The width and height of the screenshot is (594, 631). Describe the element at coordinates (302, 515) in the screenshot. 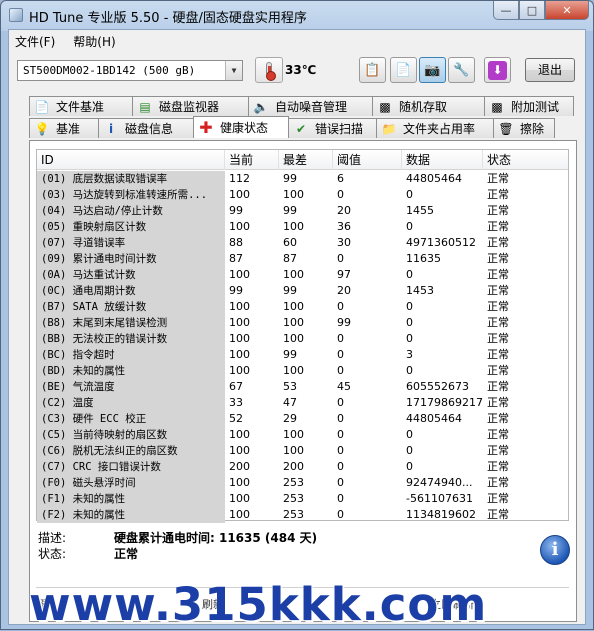

I see `table-row: (F2) 未知的属性 100 253 0 1134819602 正常` at that location.